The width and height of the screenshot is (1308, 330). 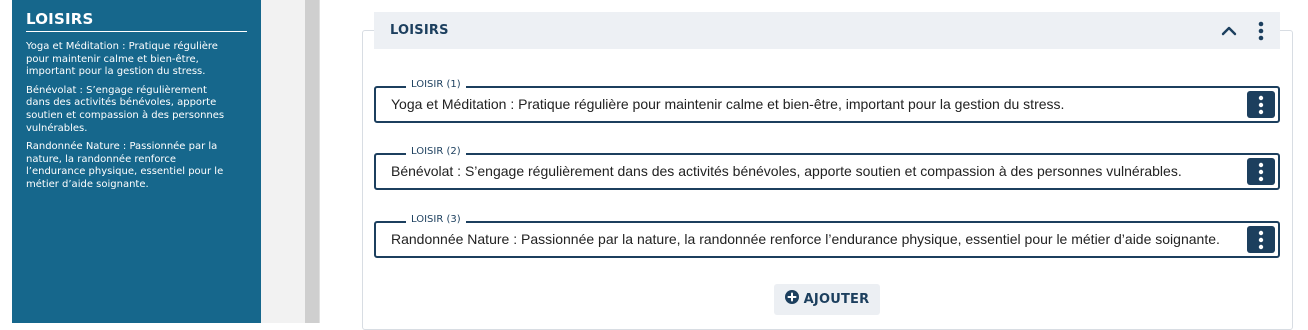 I want to click on section-title: LOISIRS, so click(x=419, y=30).